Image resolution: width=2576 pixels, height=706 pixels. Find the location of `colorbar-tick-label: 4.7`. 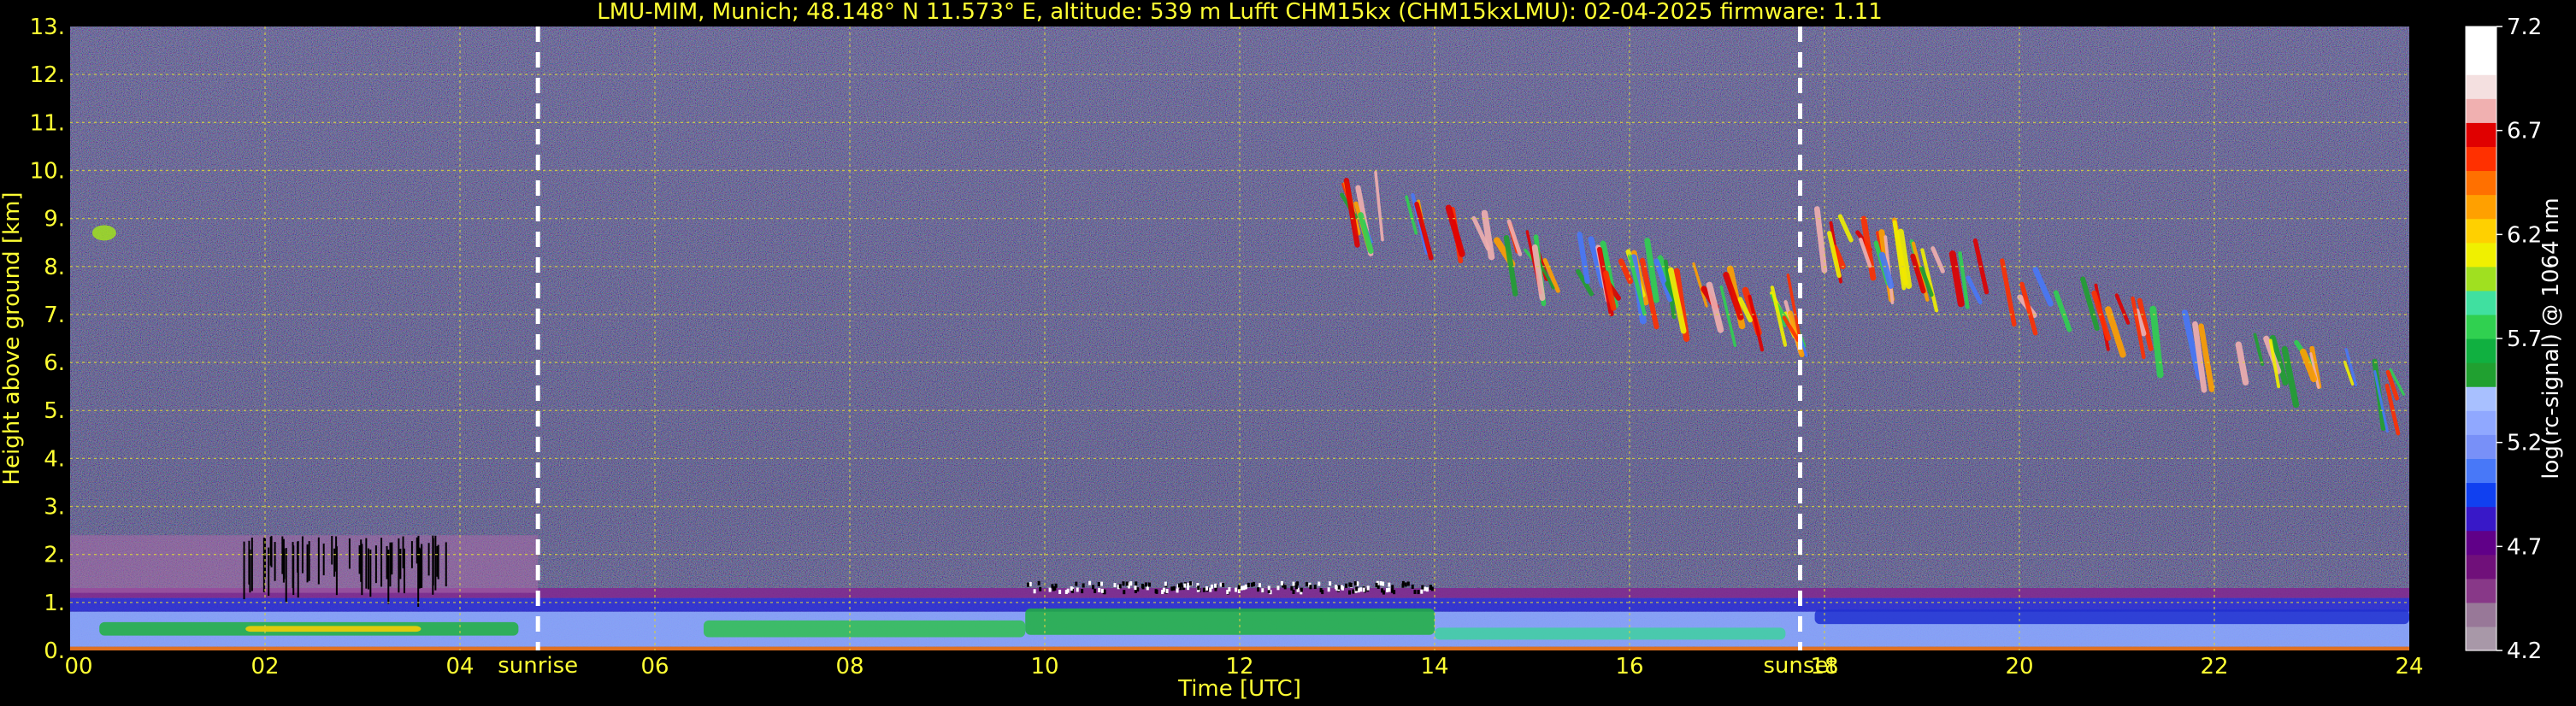

colorbar-tick-label: 4.7 is located at coordinates (2524, 547).